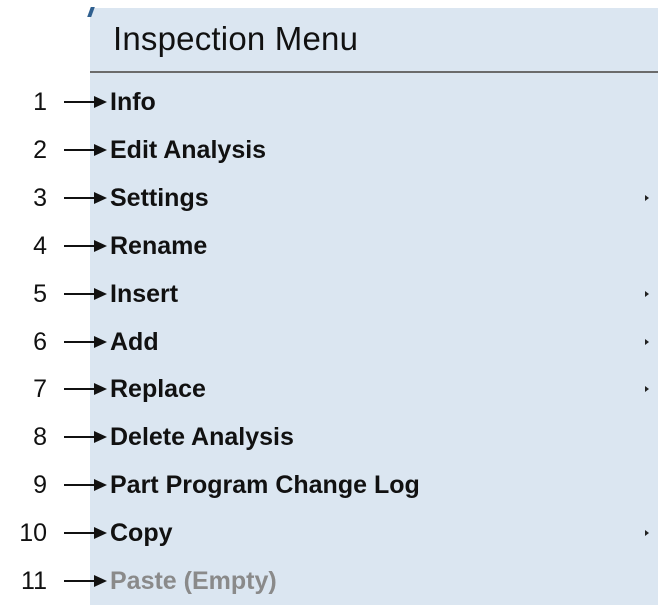 This screenshot has height=605, width=658. What do you see at coordinates (40, 246) in the screenshot?
I see `callout-number: 4` at bounding box center [40, 246].